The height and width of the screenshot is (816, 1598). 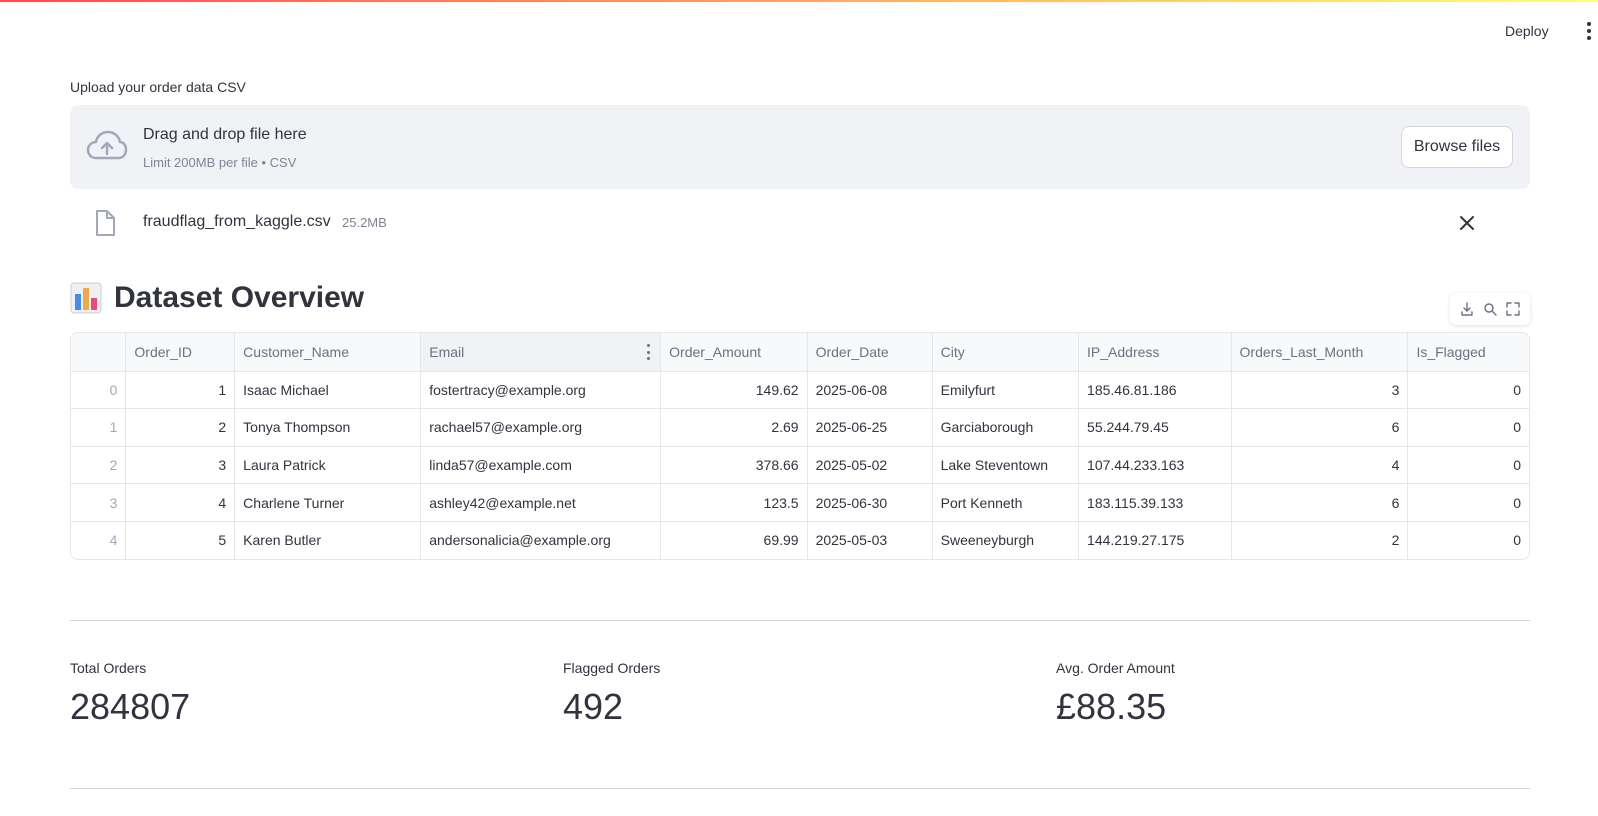 I want to click on metric-value: £88.35, so click(x=1111, y=706).